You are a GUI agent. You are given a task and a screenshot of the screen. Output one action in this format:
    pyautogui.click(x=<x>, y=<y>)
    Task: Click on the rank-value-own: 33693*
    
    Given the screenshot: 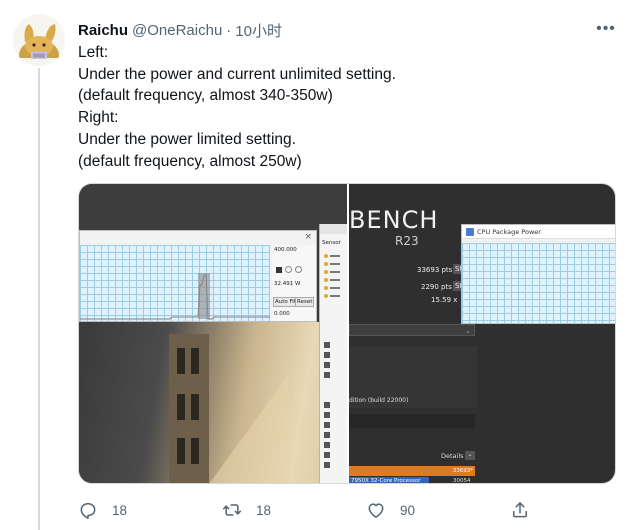 What is the action you would take?
    pyautogui.click(x=462, y=471)
    